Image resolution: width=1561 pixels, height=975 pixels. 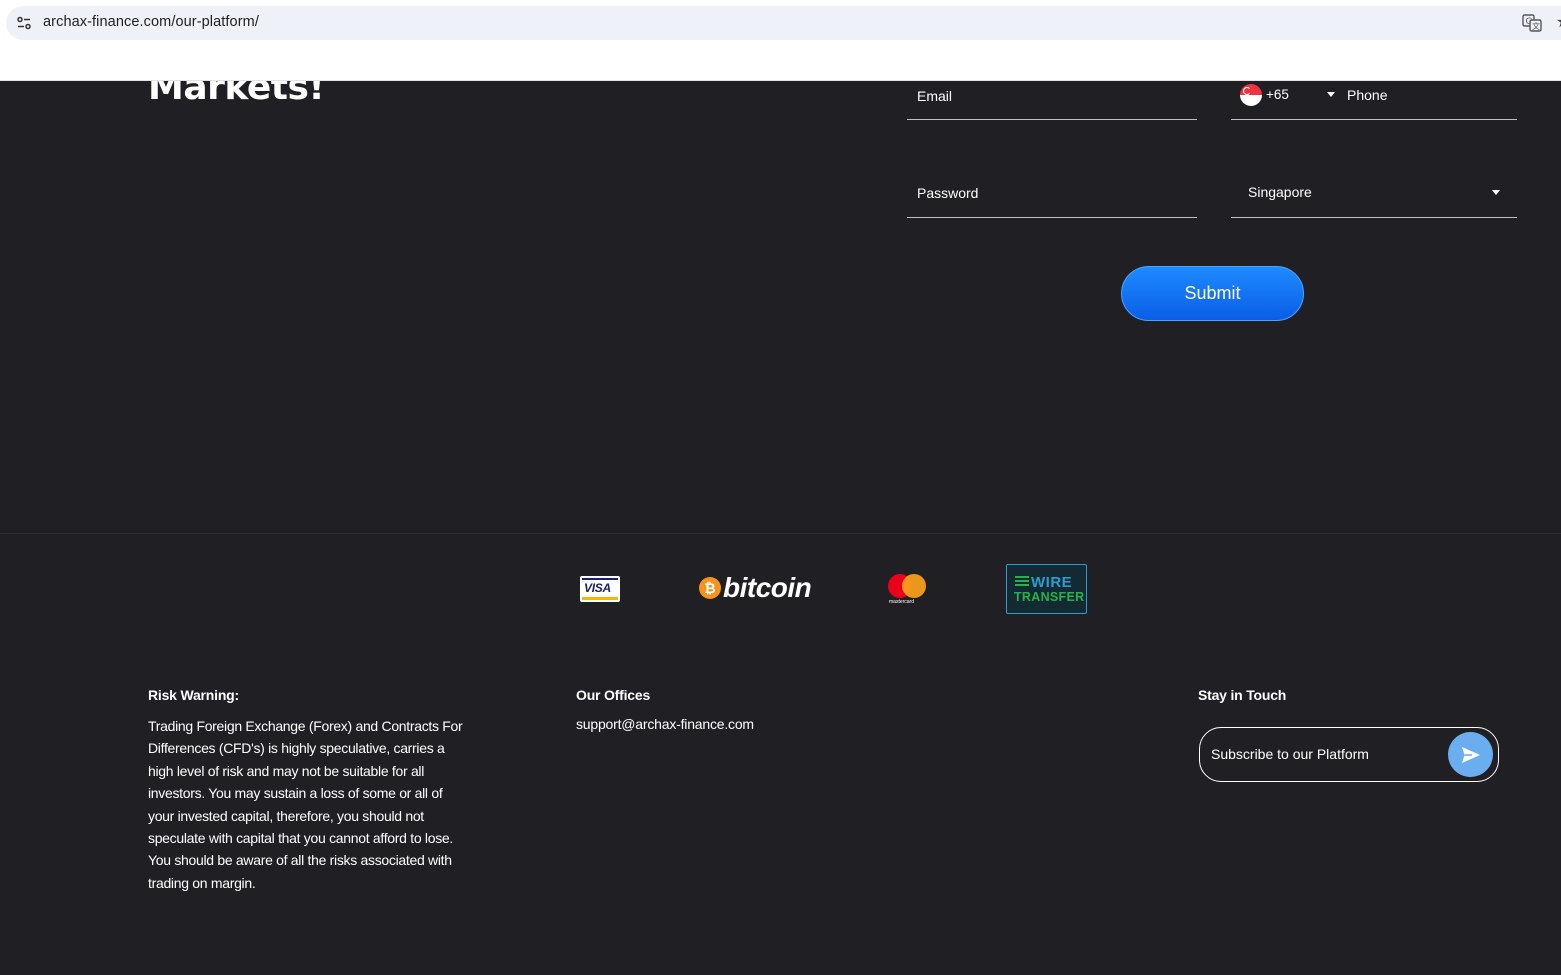 I want to click on country-select: Singapore, so click(x=1374, y=198).